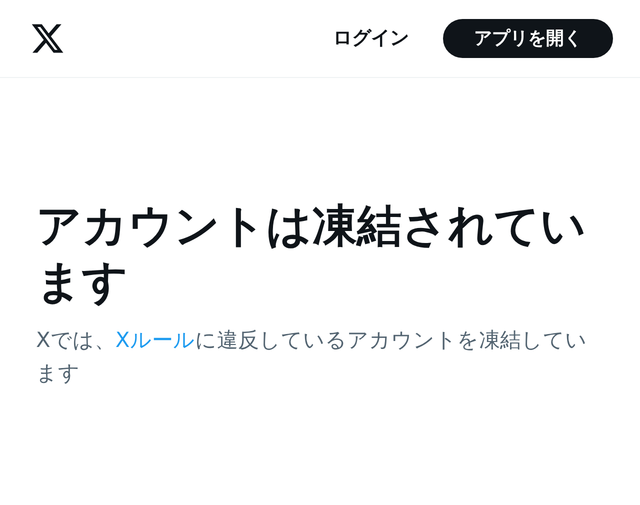  I want to click on suspension-message: Xでは、Xルールに違反しているアカウントを凍結しています, so click(312, 357).